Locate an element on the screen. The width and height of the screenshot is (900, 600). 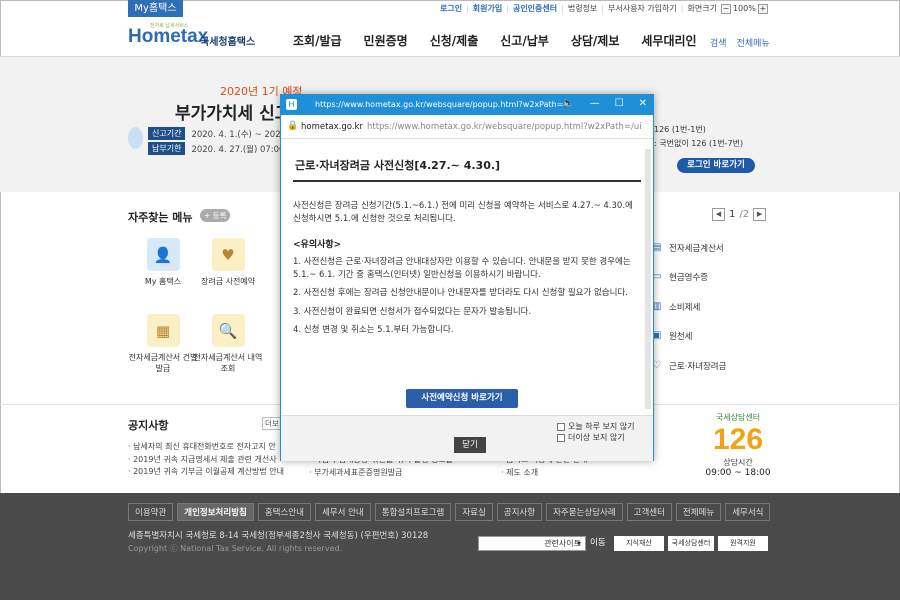
favorites-add-button: + 등록 is located at coordinates (215, 215).